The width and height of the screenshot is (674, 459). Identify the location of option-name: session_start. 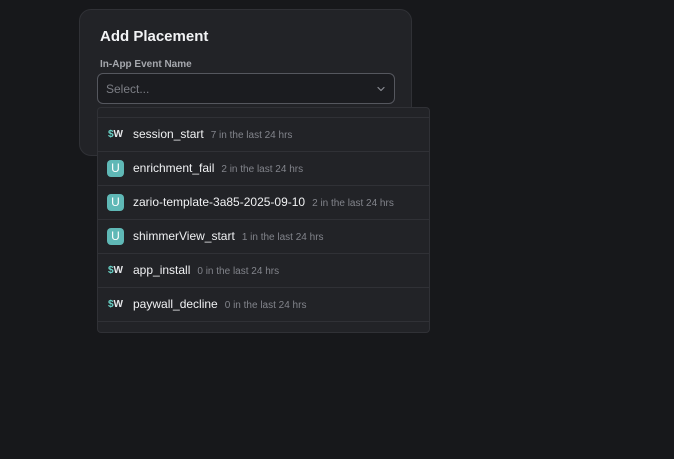
(168, 134).